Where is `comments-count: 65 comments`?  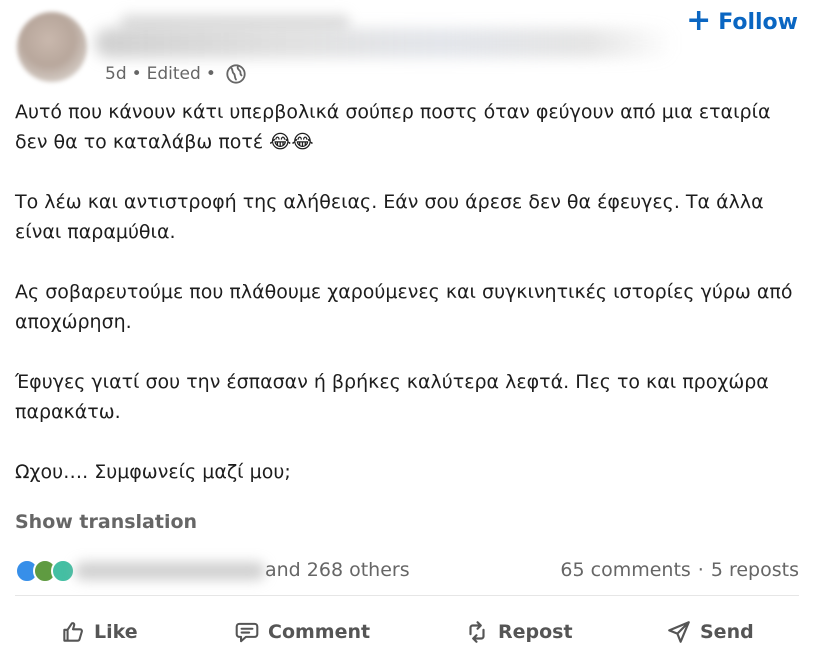
comments-count: 65 comments is located at coordinates (625, 570).